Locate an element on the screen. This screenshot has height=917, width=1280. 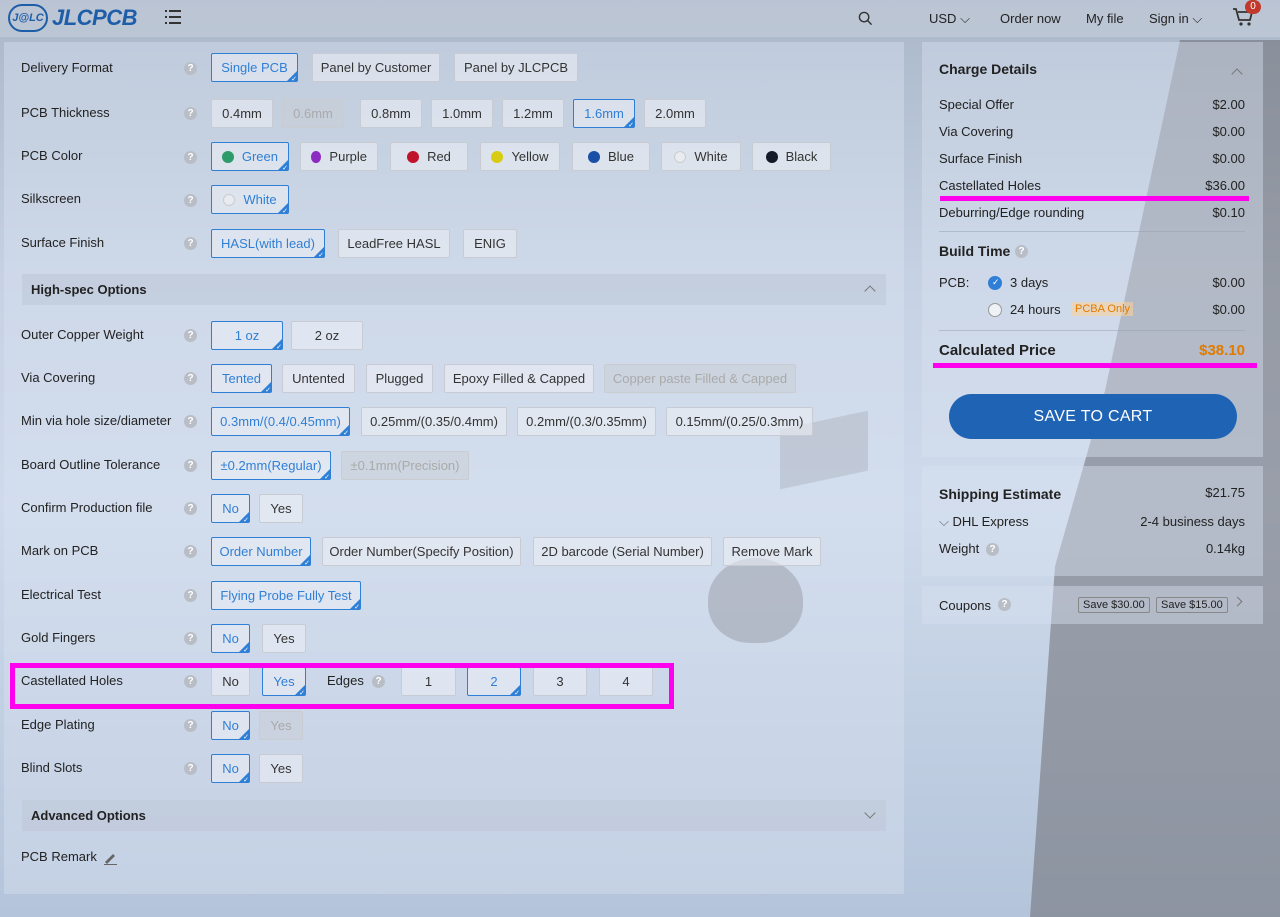
via-tented: Tented is located at coordinates (241, 379).